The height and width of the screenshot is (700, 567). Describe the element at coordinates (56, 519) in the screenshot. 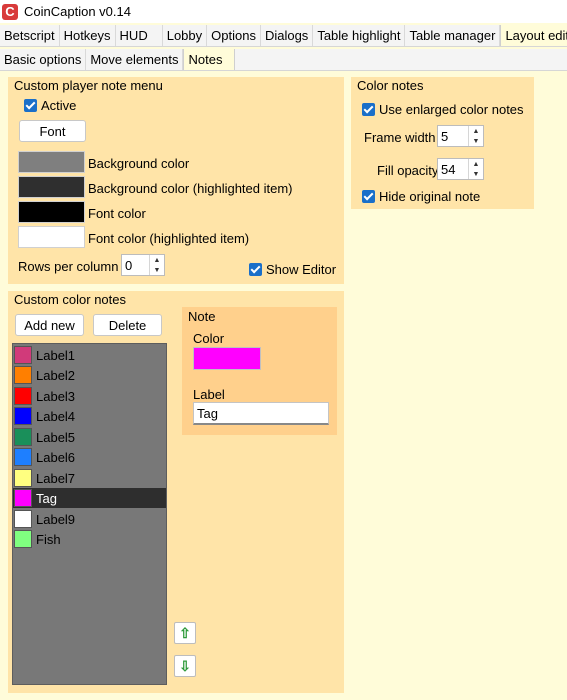

I see `list-item-label: Label9` at that location.